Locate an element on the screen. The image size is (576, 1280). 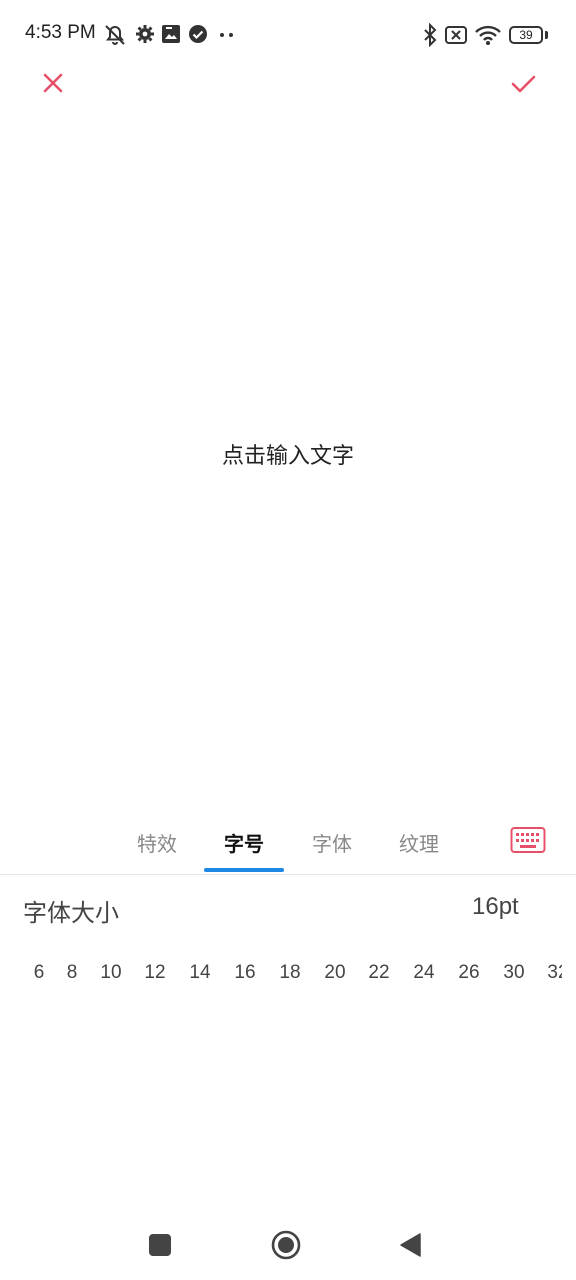
tab-texture: 纹理 is located at coordinates (419, 842).